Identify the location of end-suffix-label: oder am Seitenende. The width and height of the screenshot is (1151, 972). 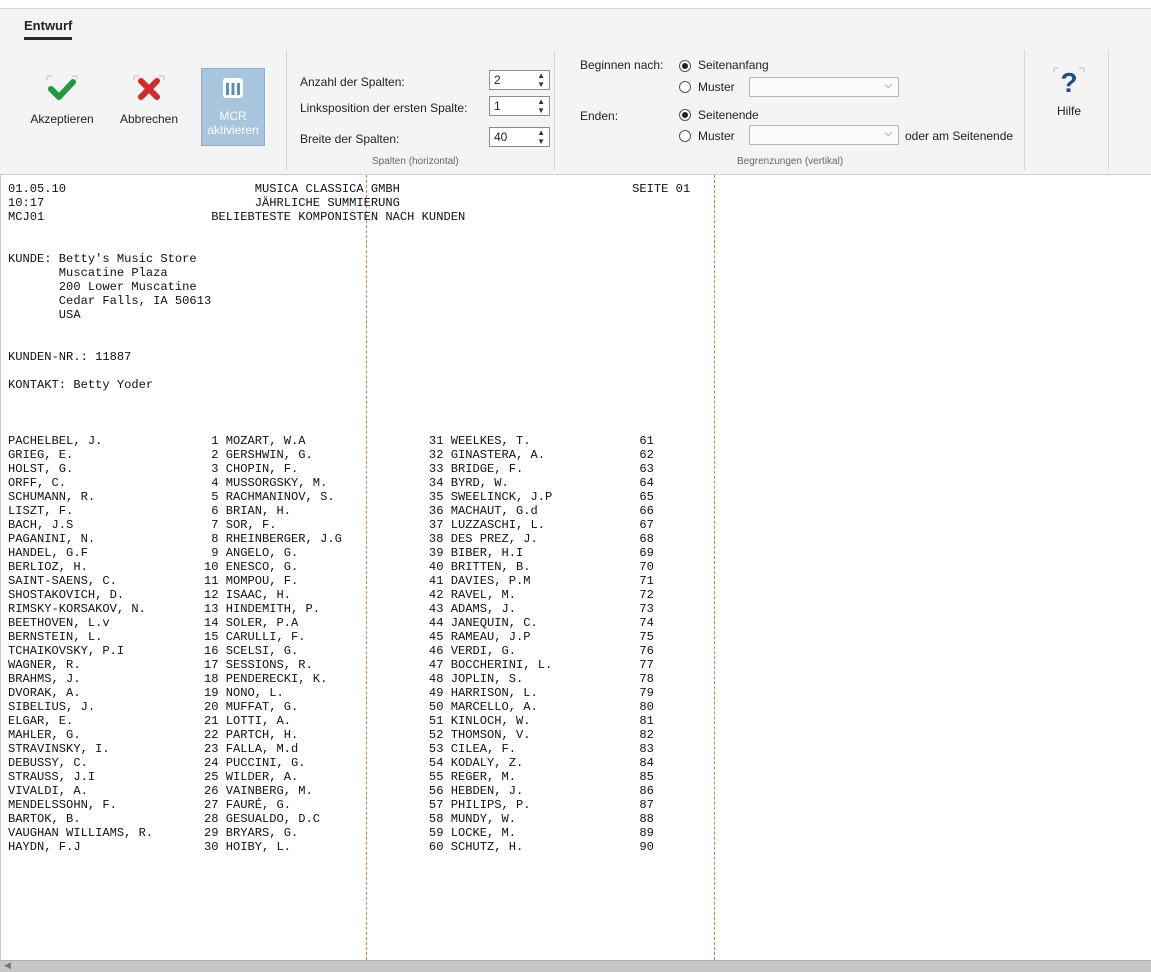
(959, 136).